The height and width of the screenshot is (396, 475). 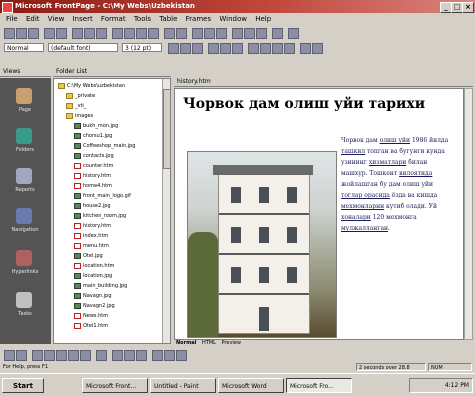 What do you see at coordinates (142, 19) in the screenshot?
I see `menu-tools: Tools` at bounding box center [142, 19].